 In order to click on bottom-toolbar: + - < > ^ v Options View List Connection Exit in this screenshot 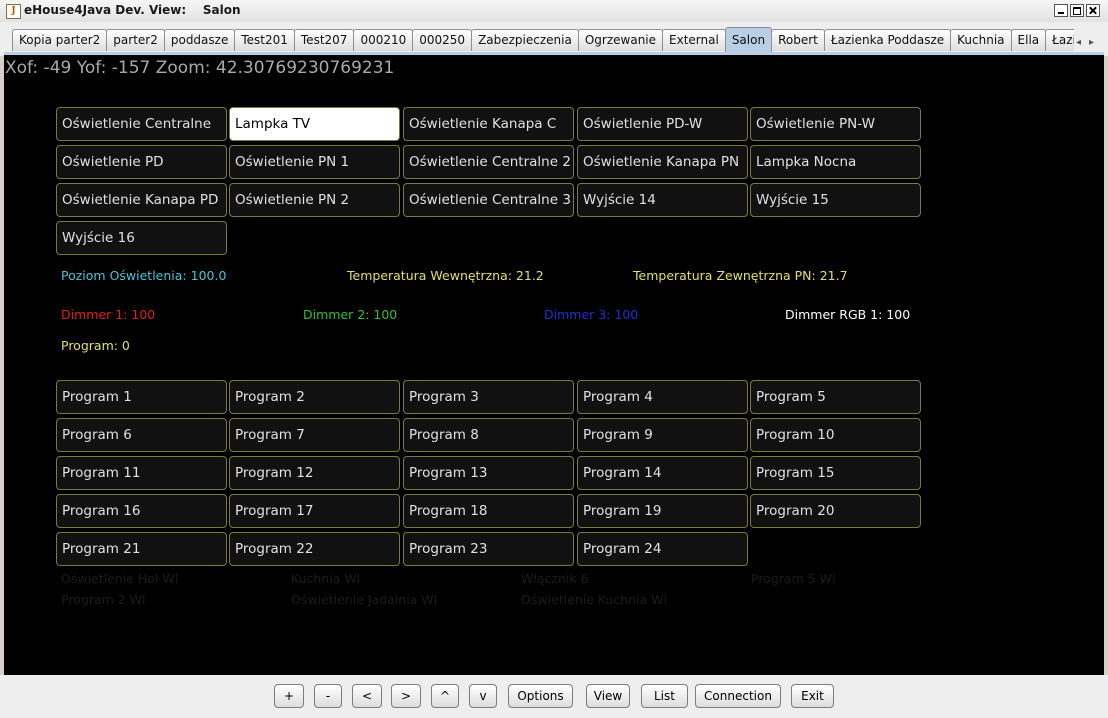, I will do `click(554, 696)`.